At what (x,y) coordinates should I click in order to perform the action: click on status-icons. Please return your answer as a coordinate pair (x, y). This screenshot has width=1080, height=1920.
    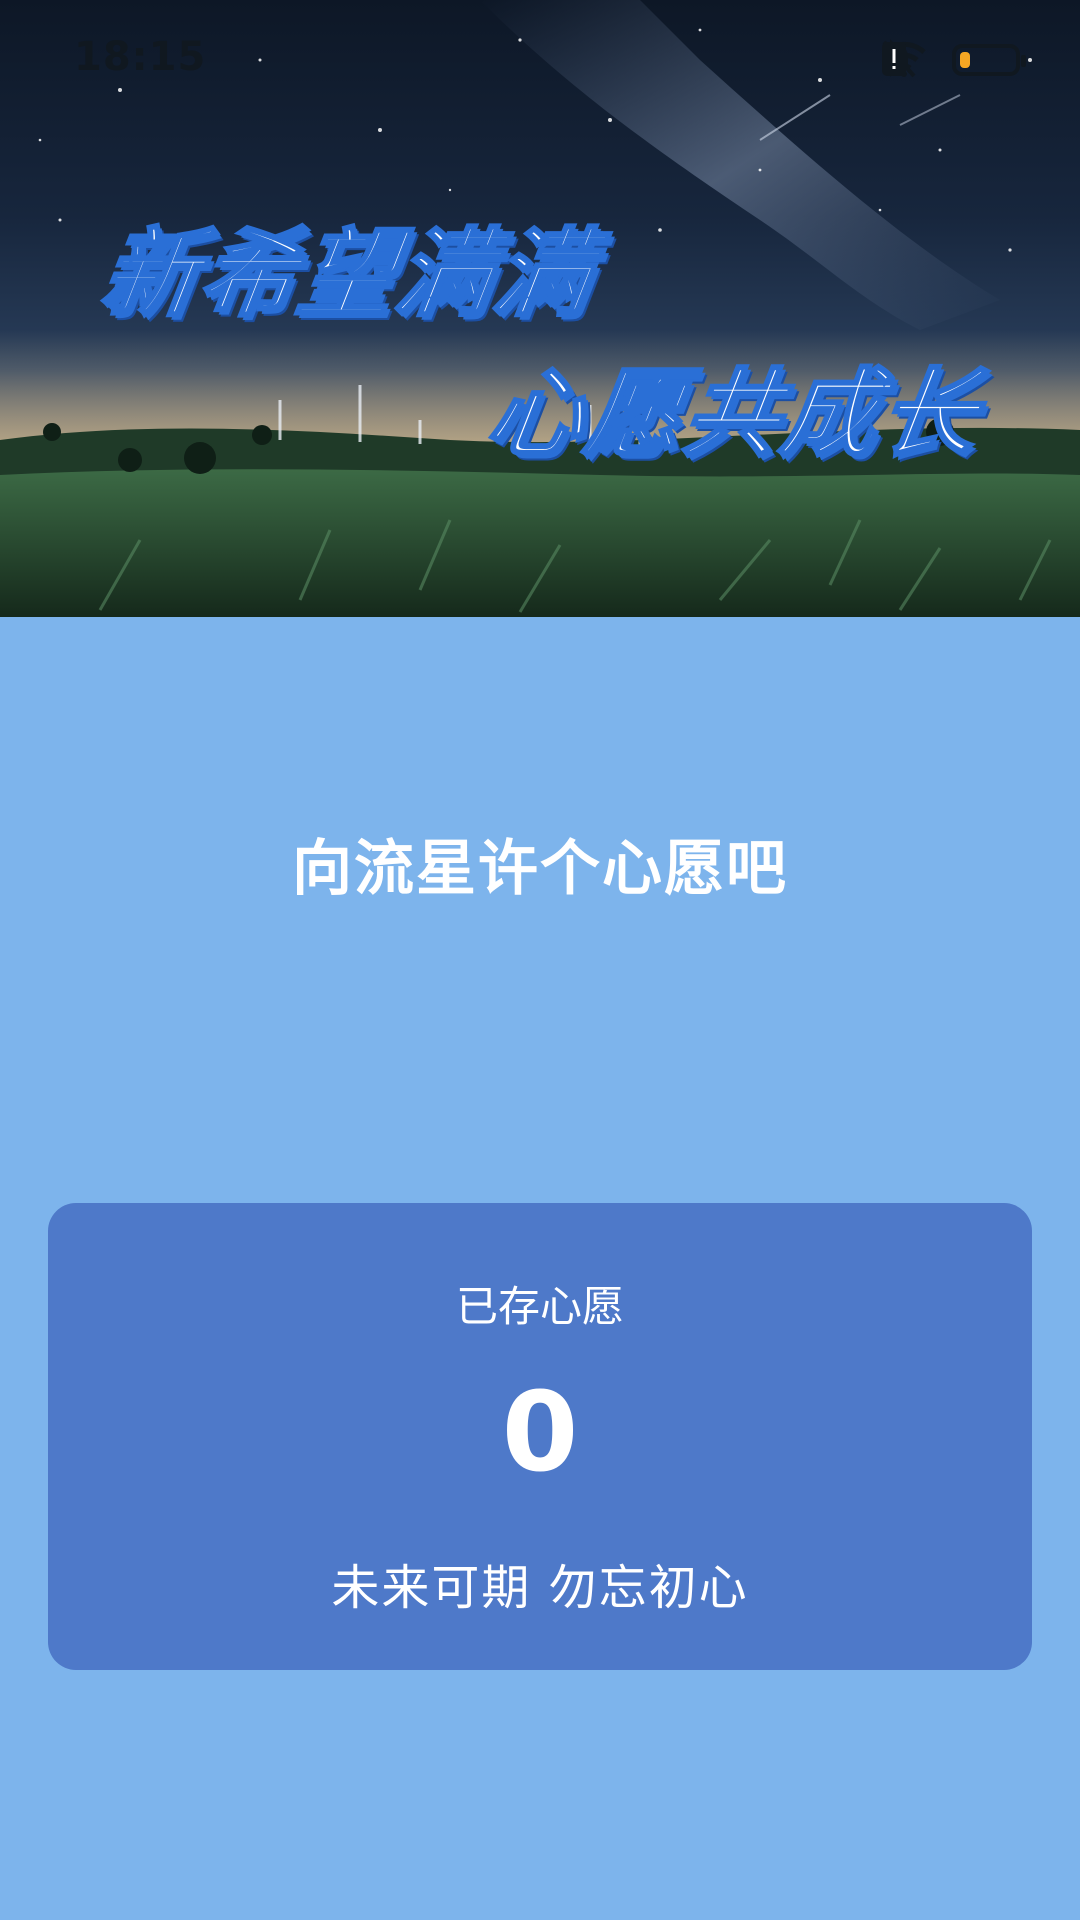
    Looking at the image, I should click on (953, 60).